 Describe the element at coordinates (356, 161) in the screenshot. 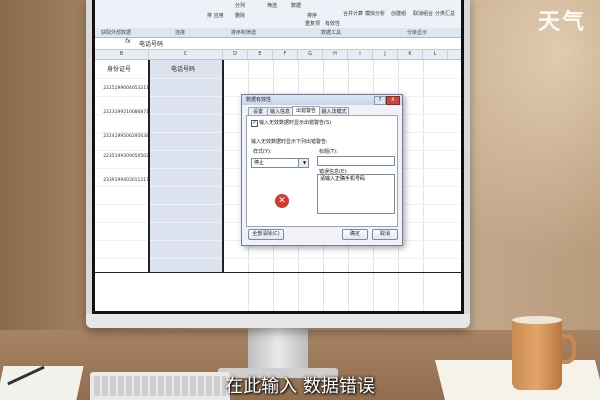

I see `title-input` at that location.